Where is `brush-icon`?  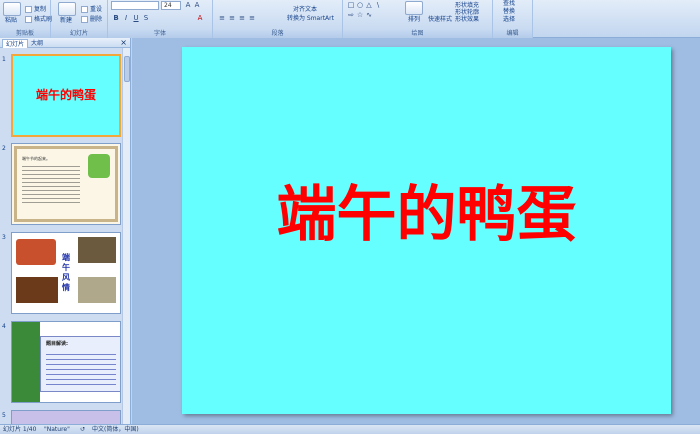 brush-icon is located at coordinates (28, 19).